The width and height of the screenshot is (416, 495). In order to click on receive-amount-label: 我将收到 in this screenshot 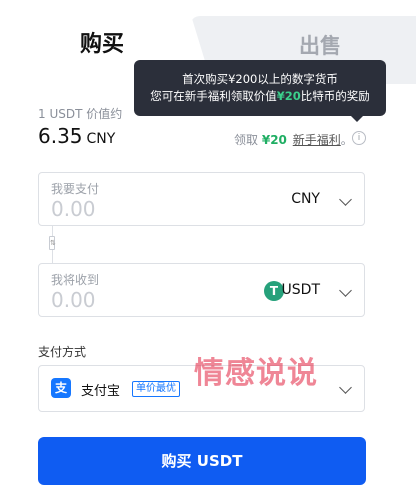, I will do `click(75, 280)`.